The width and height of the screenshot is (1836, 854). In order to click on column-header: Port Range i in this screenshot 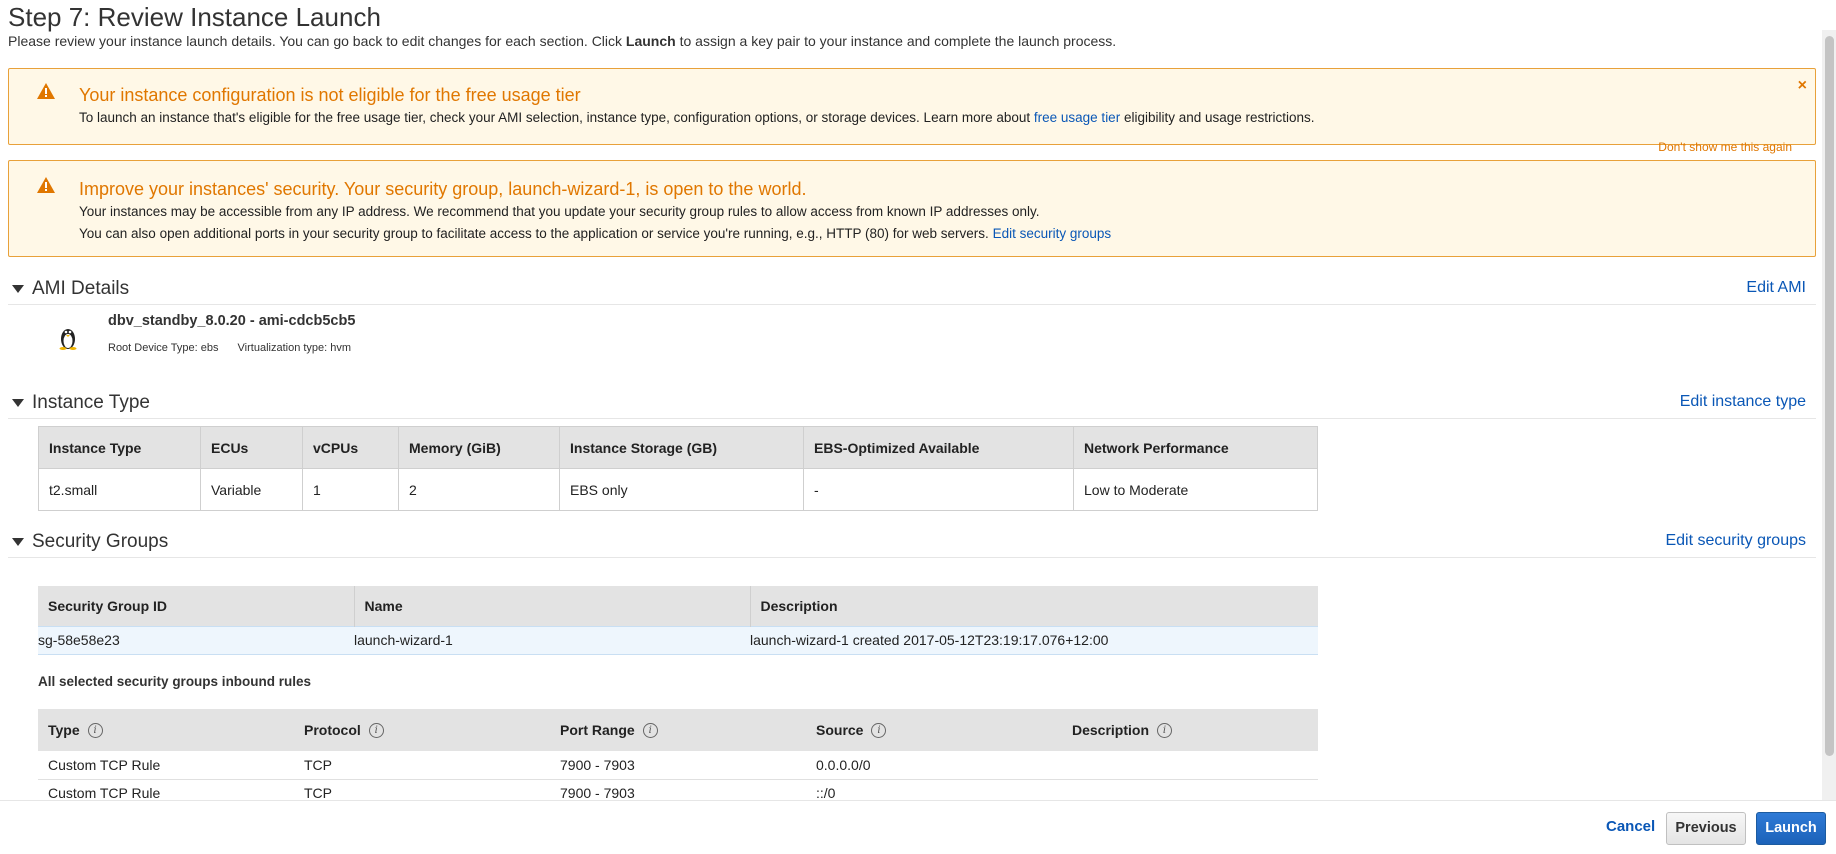, I will do `click(678, 730)`.